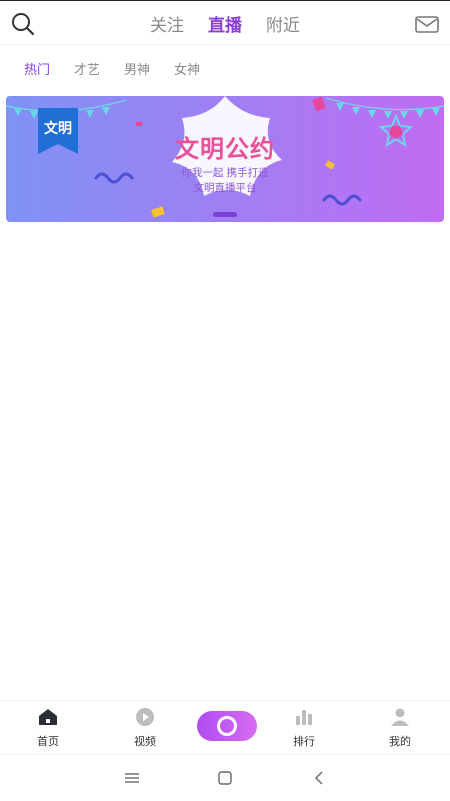 This screenshot has height=801, width=450. I want to click on home-square-icon, so click(225, 778).